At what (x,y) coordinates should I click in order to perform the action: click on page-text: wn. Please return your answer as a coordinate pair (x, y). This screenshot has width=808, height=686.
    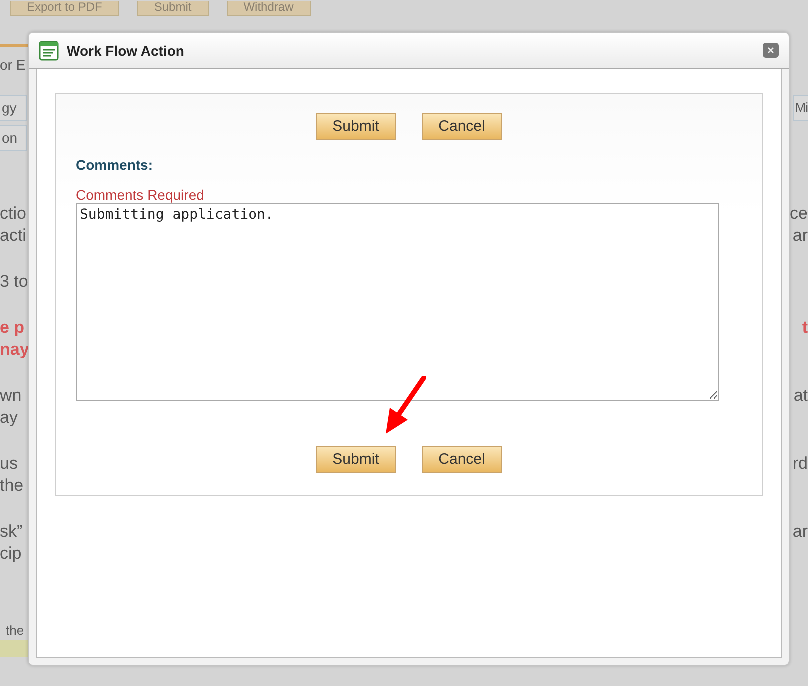
    Looking at the image, I should click on (11, 396).